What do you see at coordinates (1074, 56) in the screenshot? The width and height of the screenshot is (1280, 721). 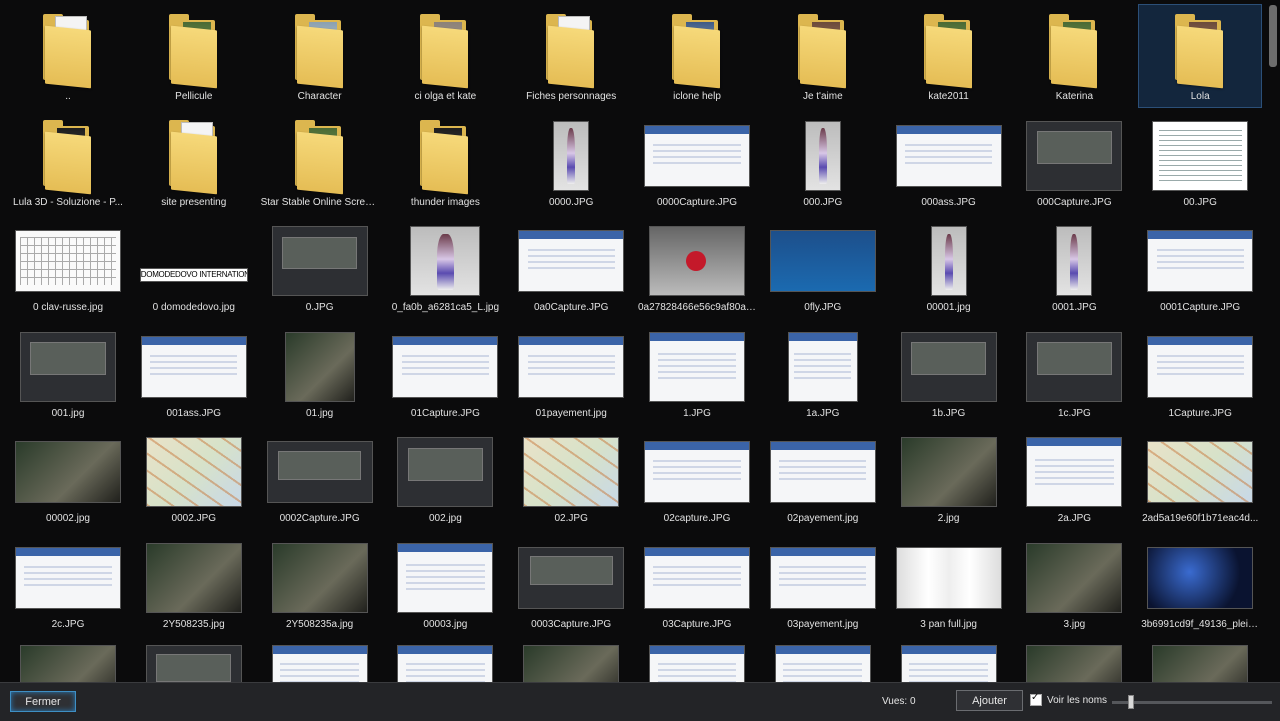 I see `folder-item: Katerina` at bounding box center [1074, 56].